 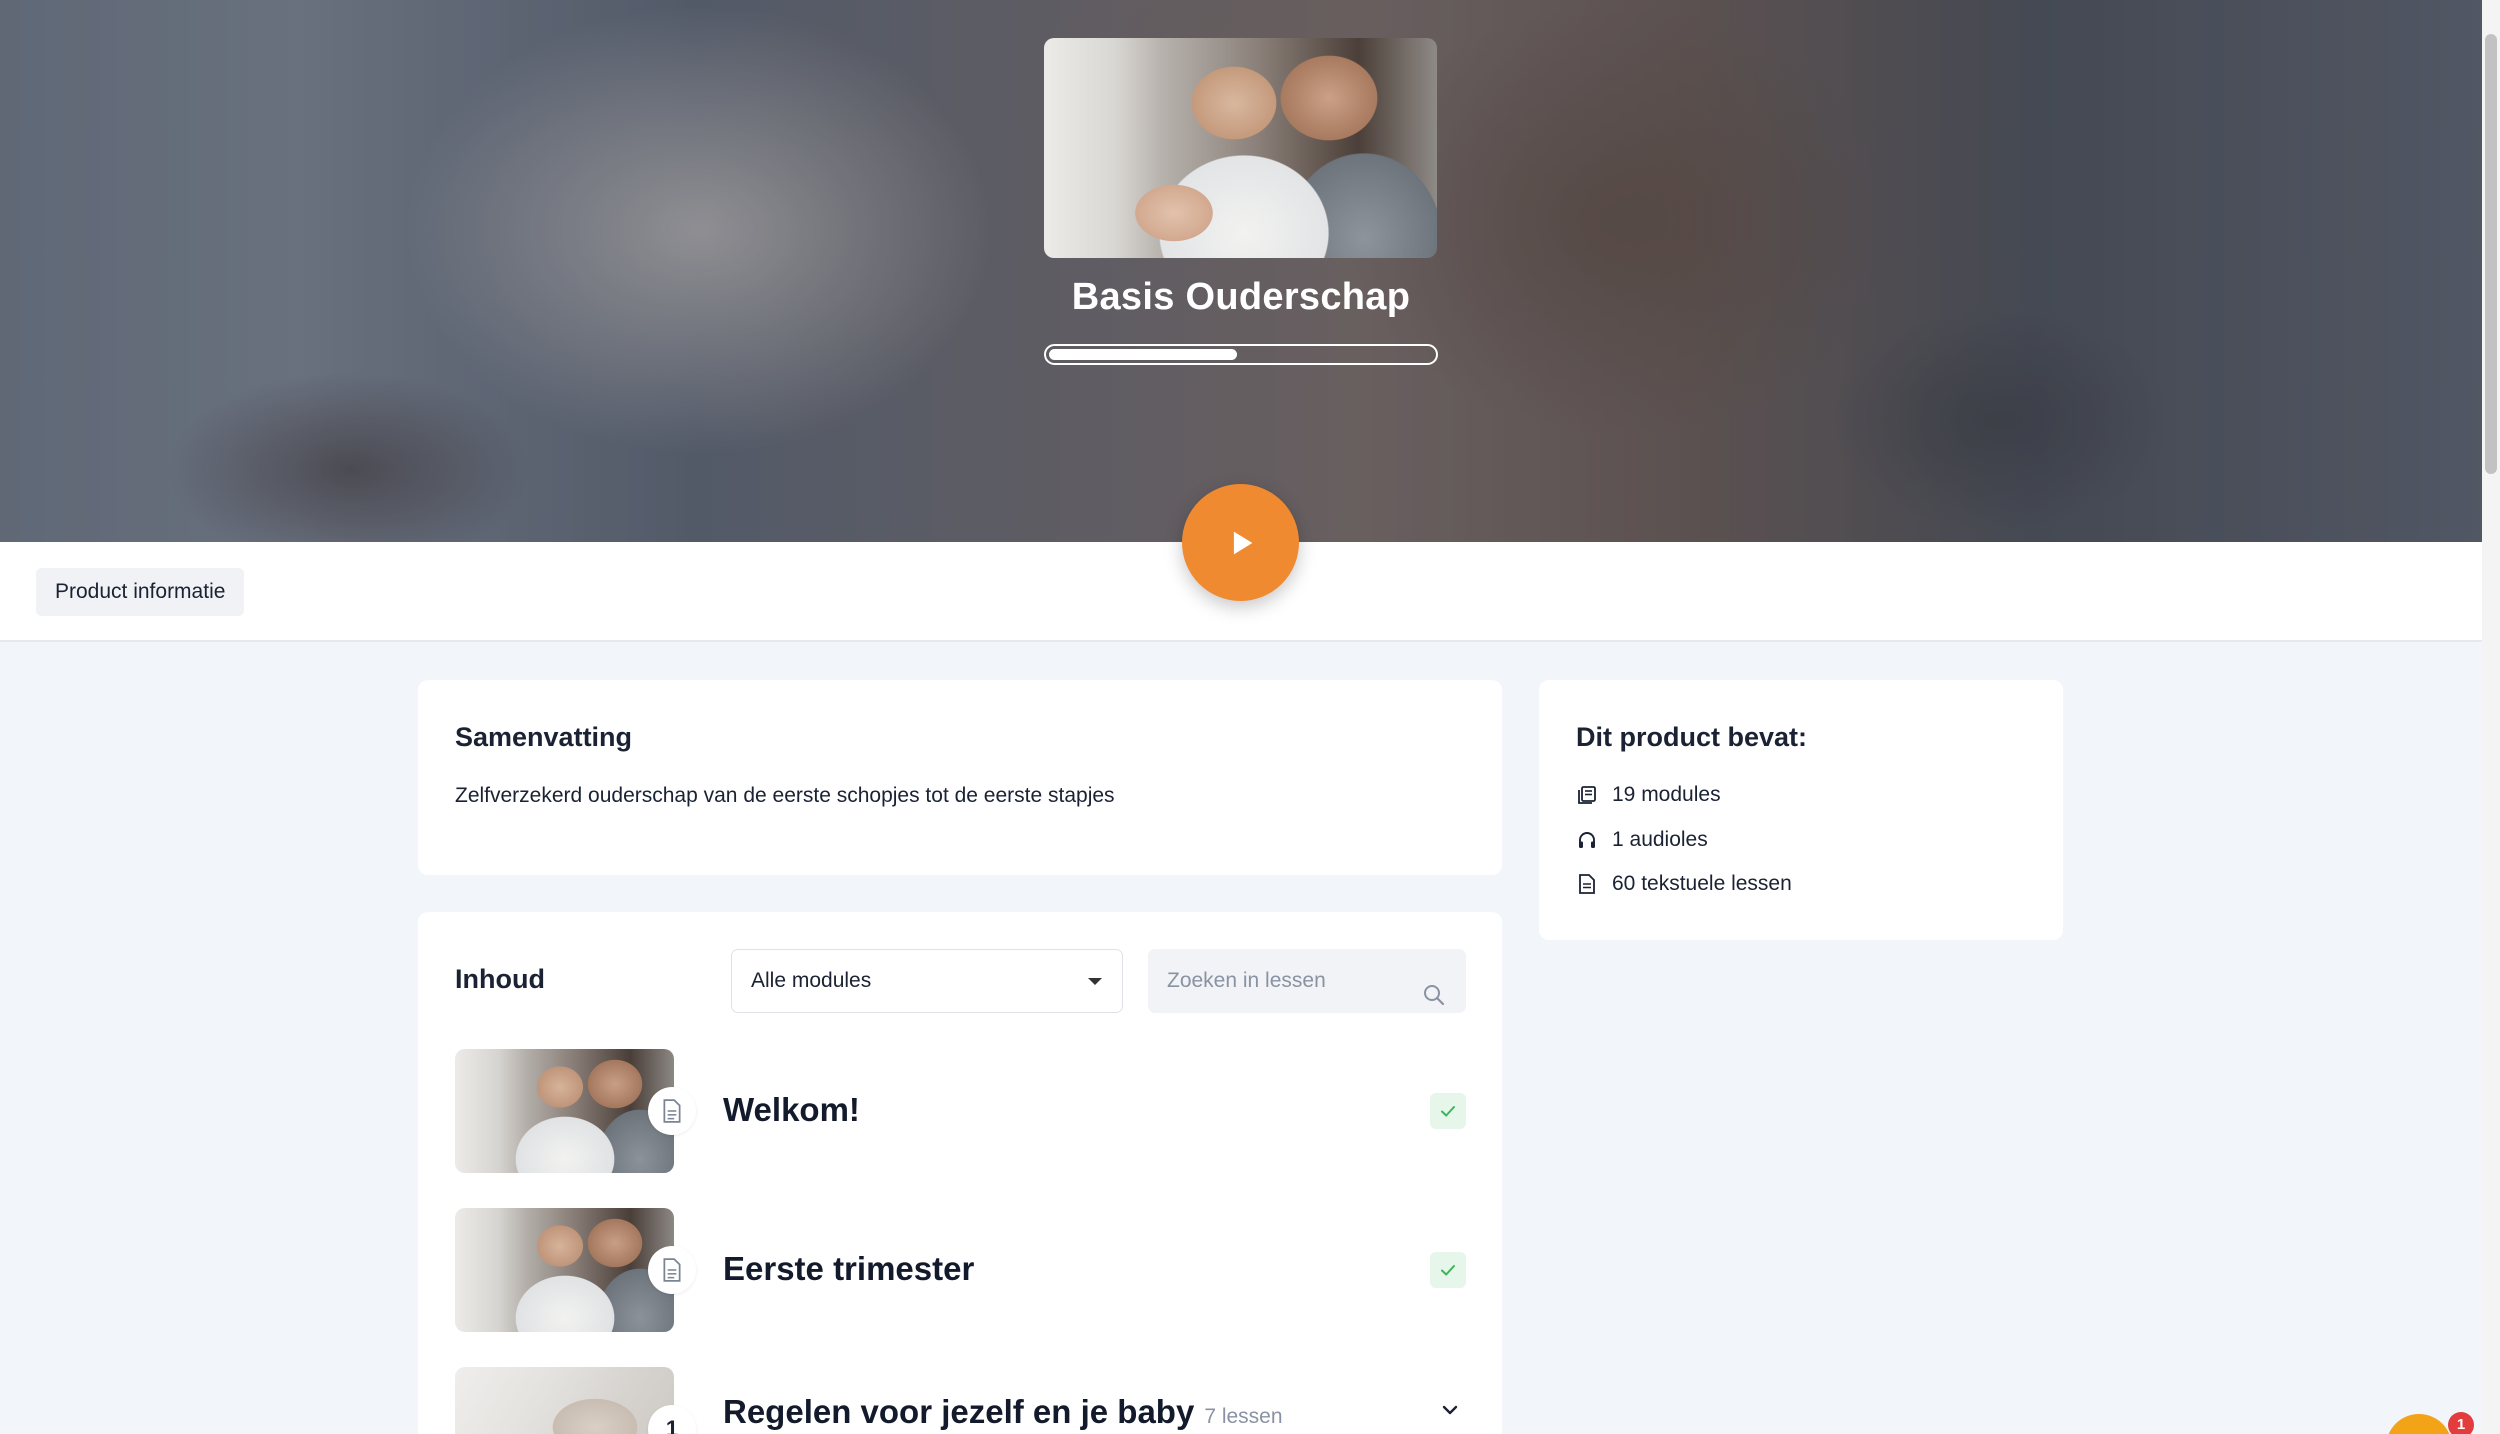 I want to click on chat-launcher-button, so click(x=2419, y=1424).